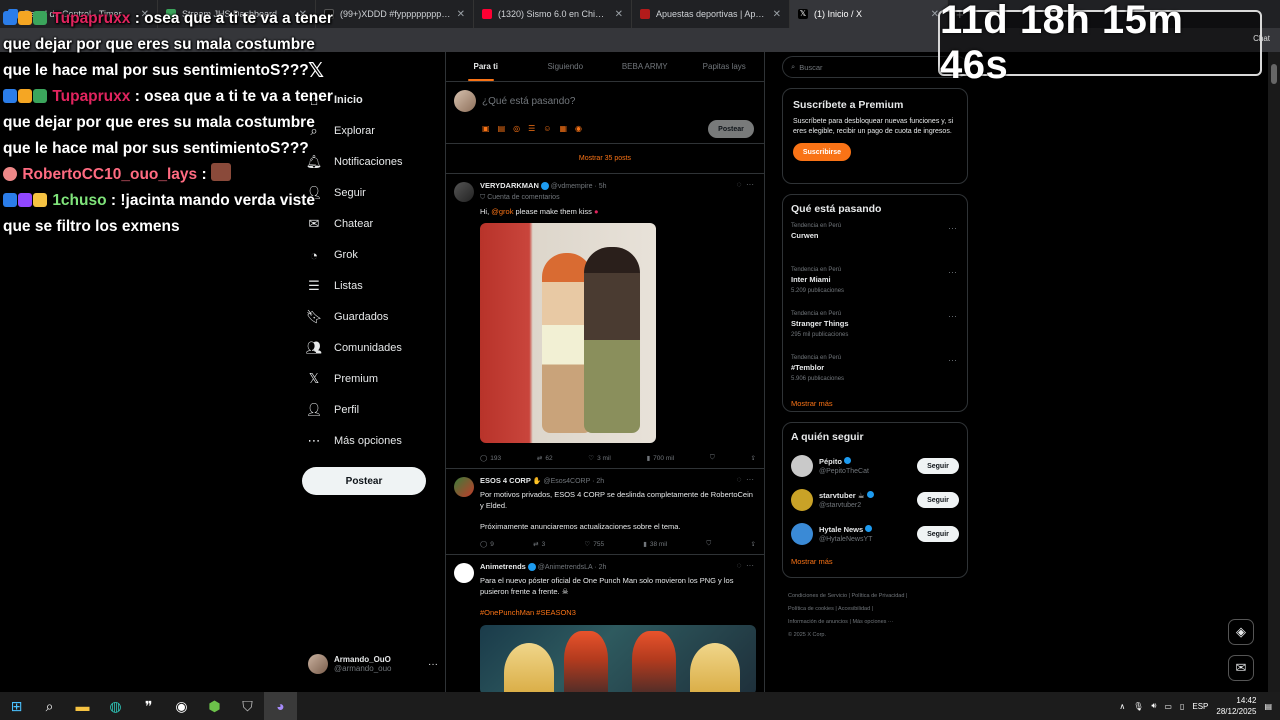 The image size is (1280, 720). What do you see at coordinates (1168, 706) in the screenshot?
I see `network-icon: ▭` at bounding box center [1168, 706].